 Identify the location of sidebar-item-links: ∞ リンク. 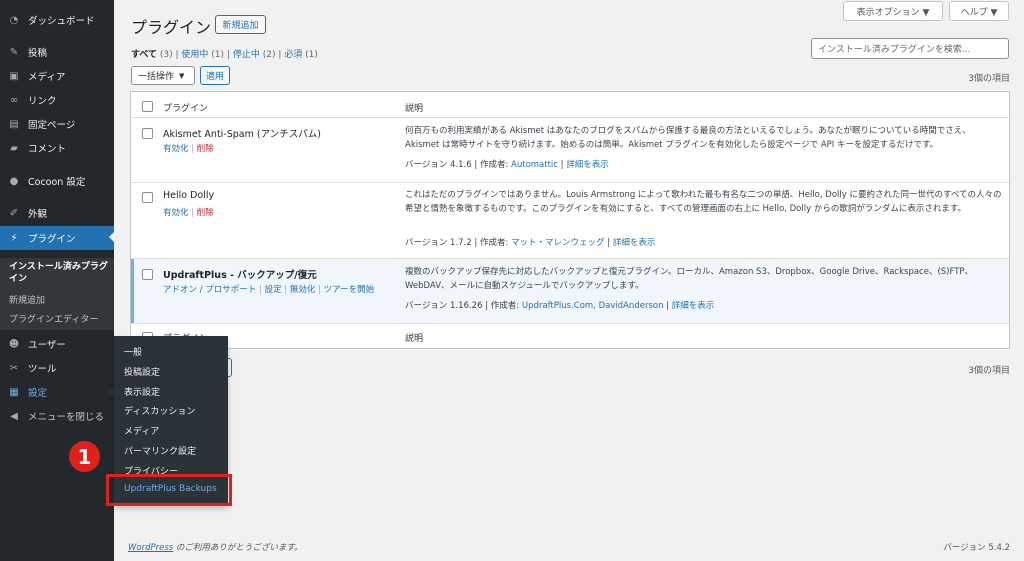
(57, 100).